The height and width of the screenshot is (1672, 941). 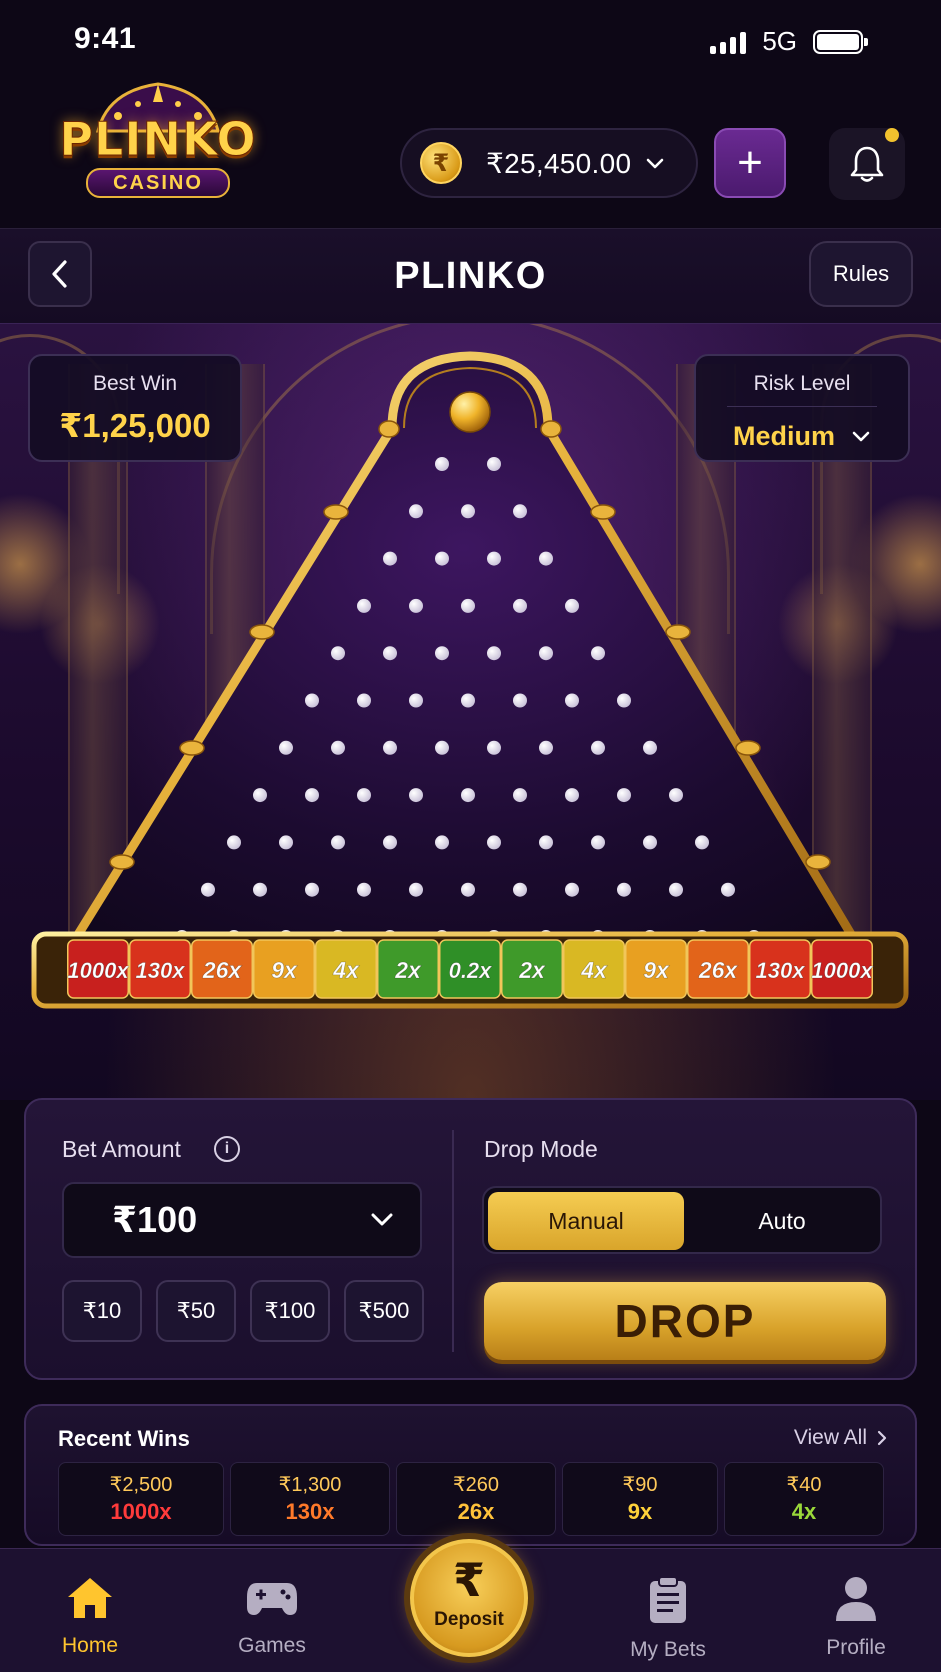 What do you see at coordinates (310, 1485) in the screenshot?
I see `win-amount: ₹1,300` at bounding box center [310, 1485].